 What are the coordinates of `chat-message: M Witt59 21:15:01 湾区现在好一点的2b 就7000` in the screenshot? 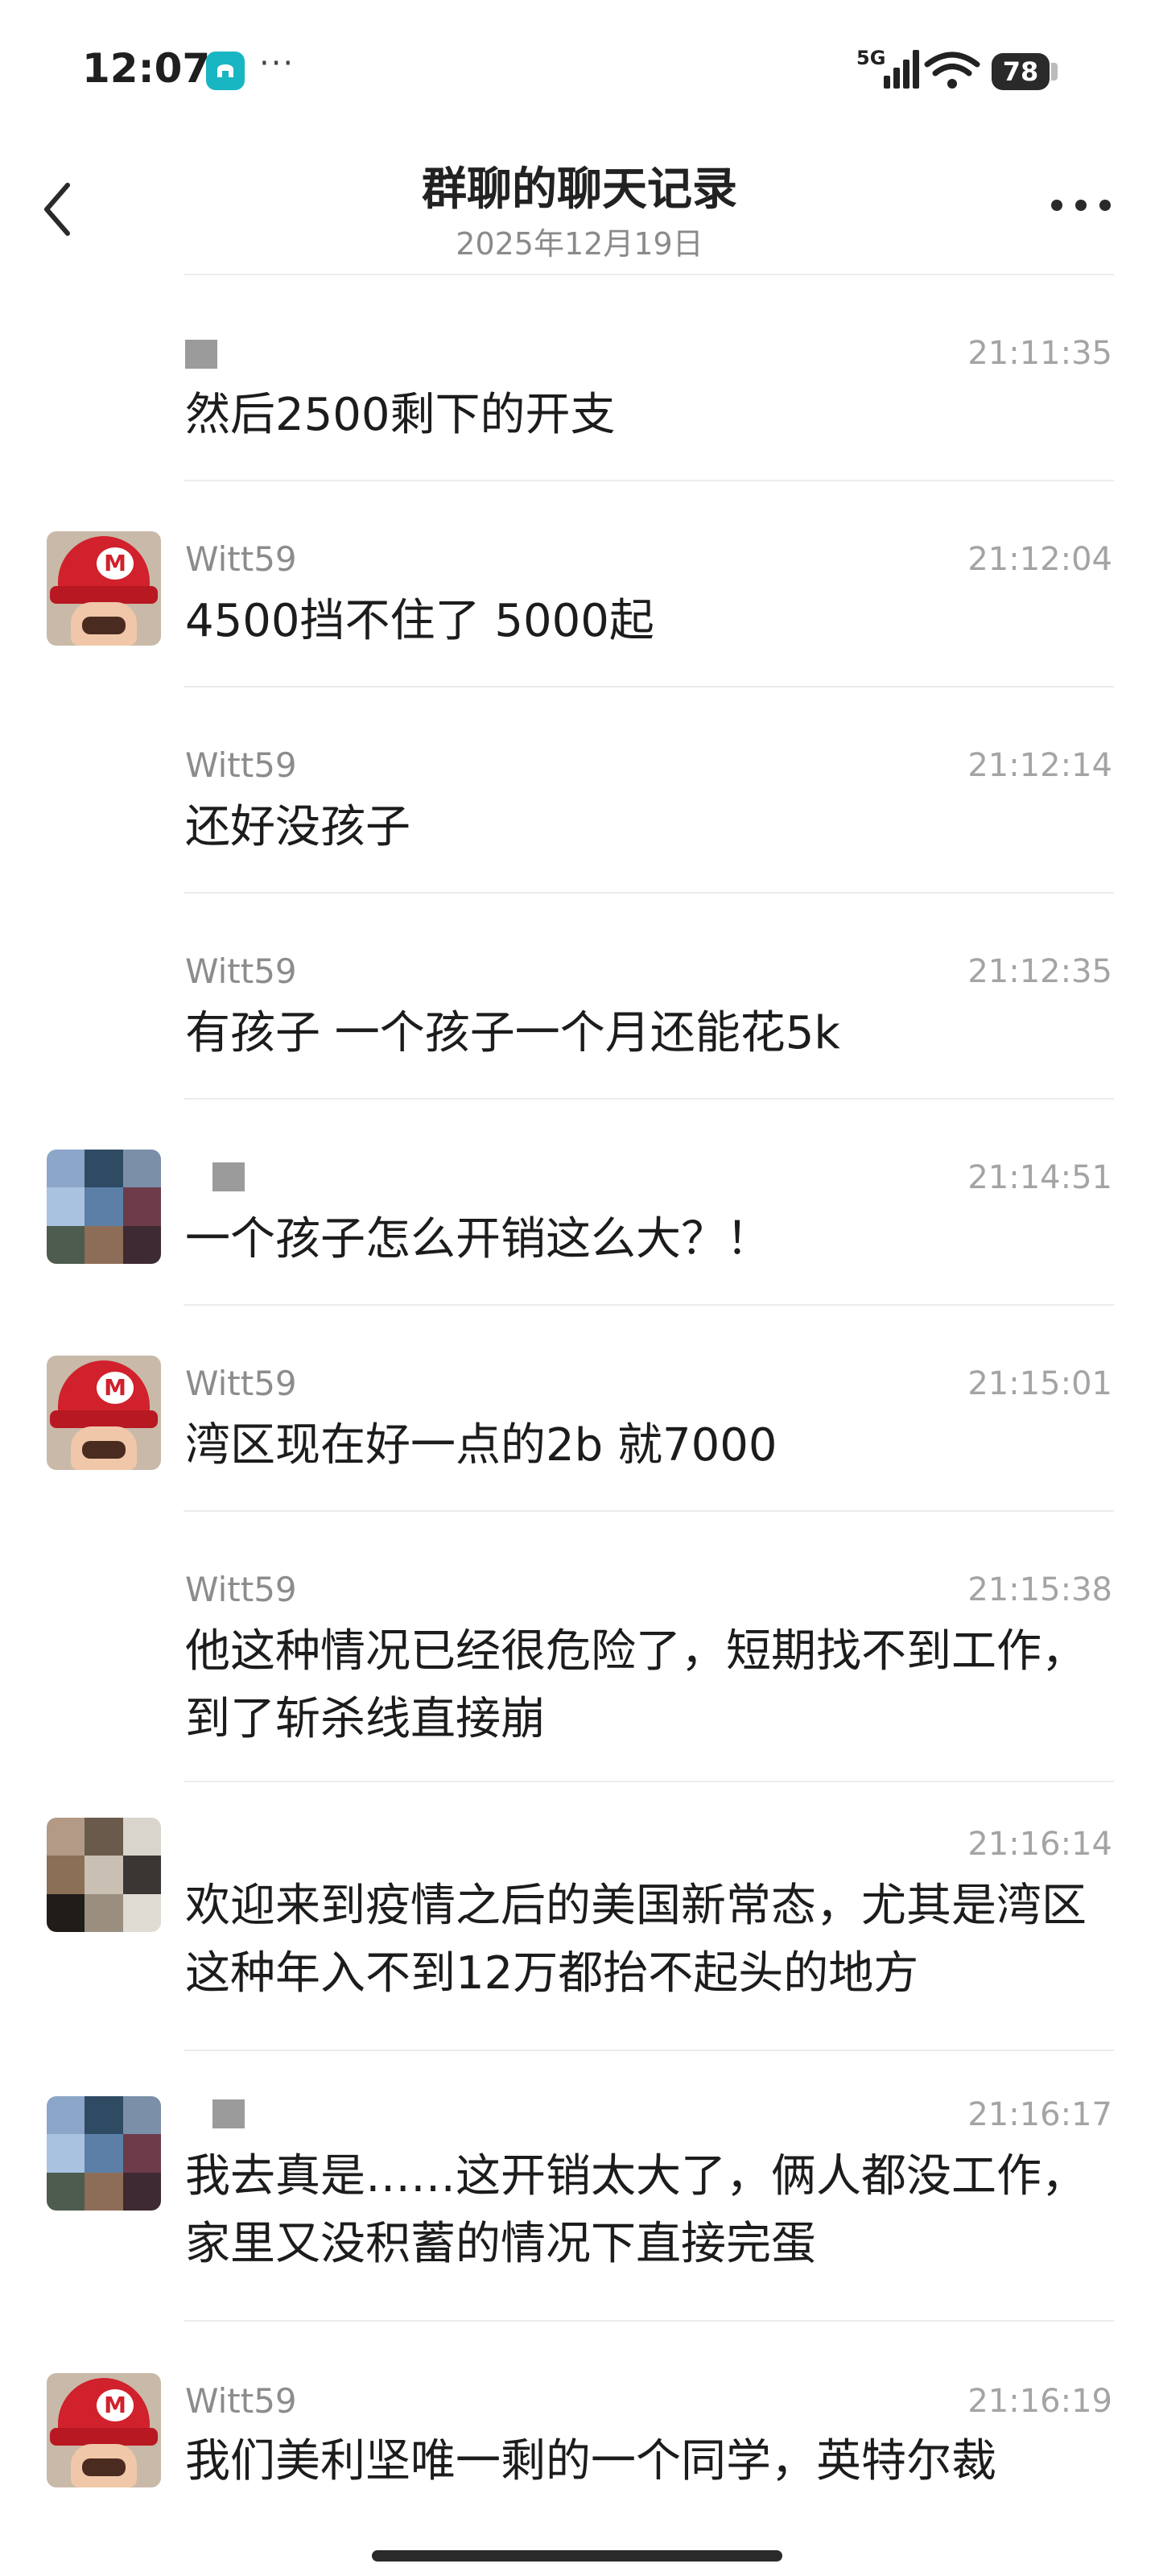 It's located at (579, 1407).